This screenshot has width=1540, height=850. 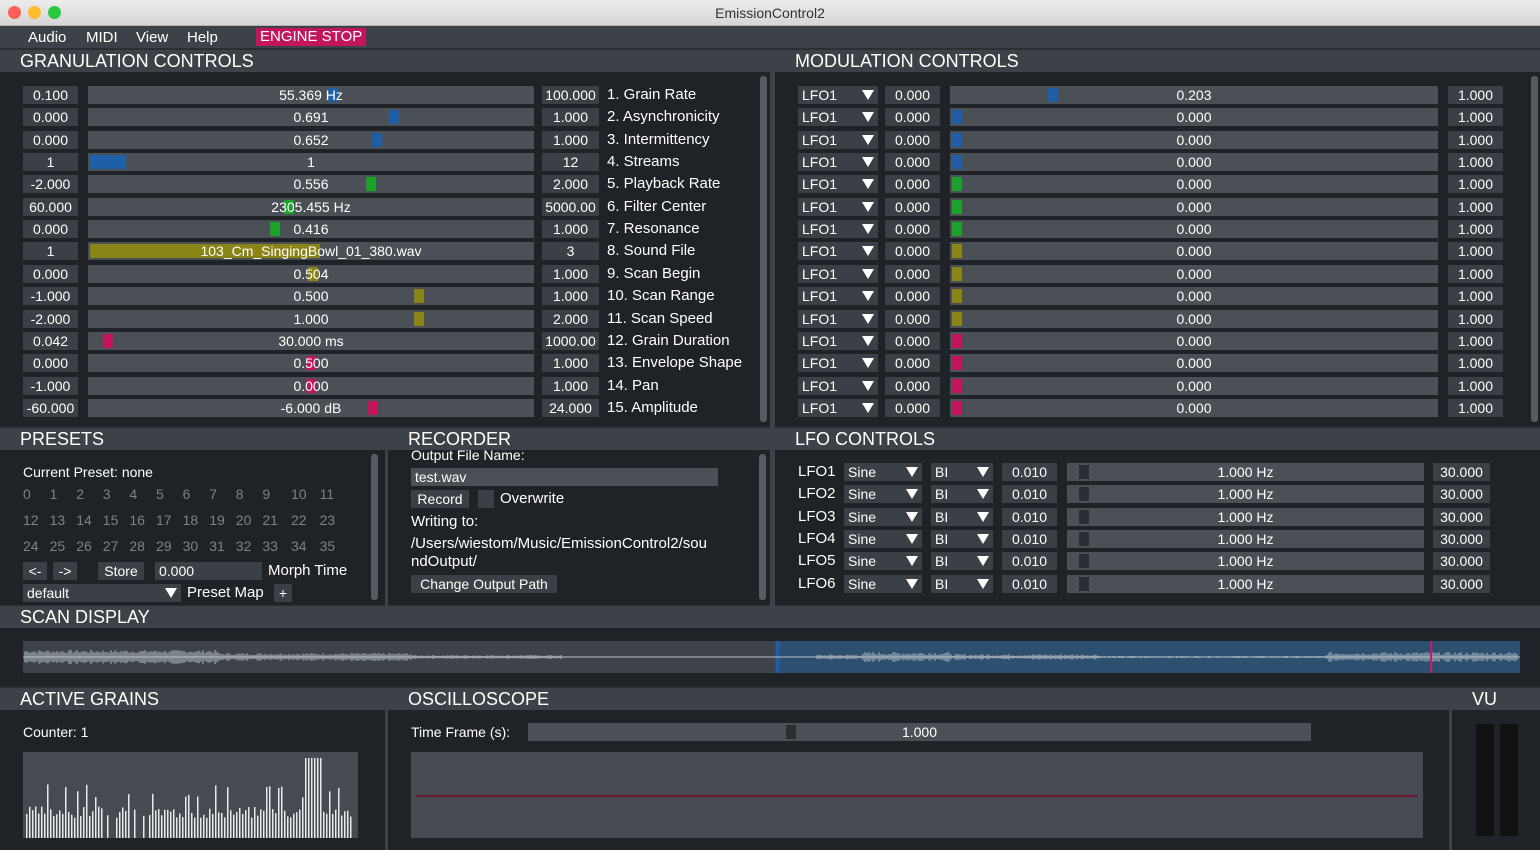 What do you see at coordinates (111, 520) in the screenshot?
I see `preset-slot: 15` at bounding box center [111, 520].